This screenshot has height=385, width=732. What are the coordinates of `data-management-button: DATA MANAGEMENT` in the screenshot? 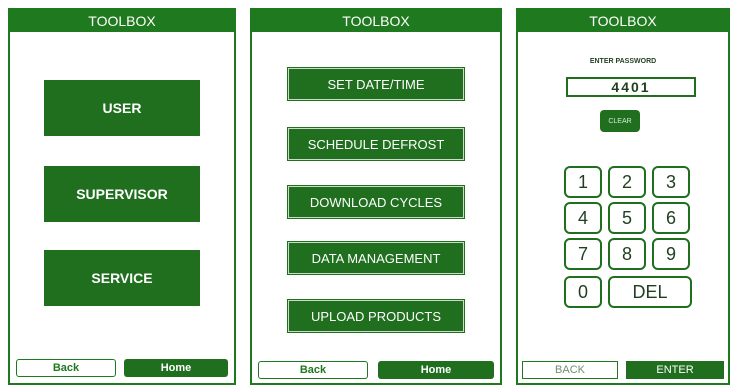 It's located at (376, 258).